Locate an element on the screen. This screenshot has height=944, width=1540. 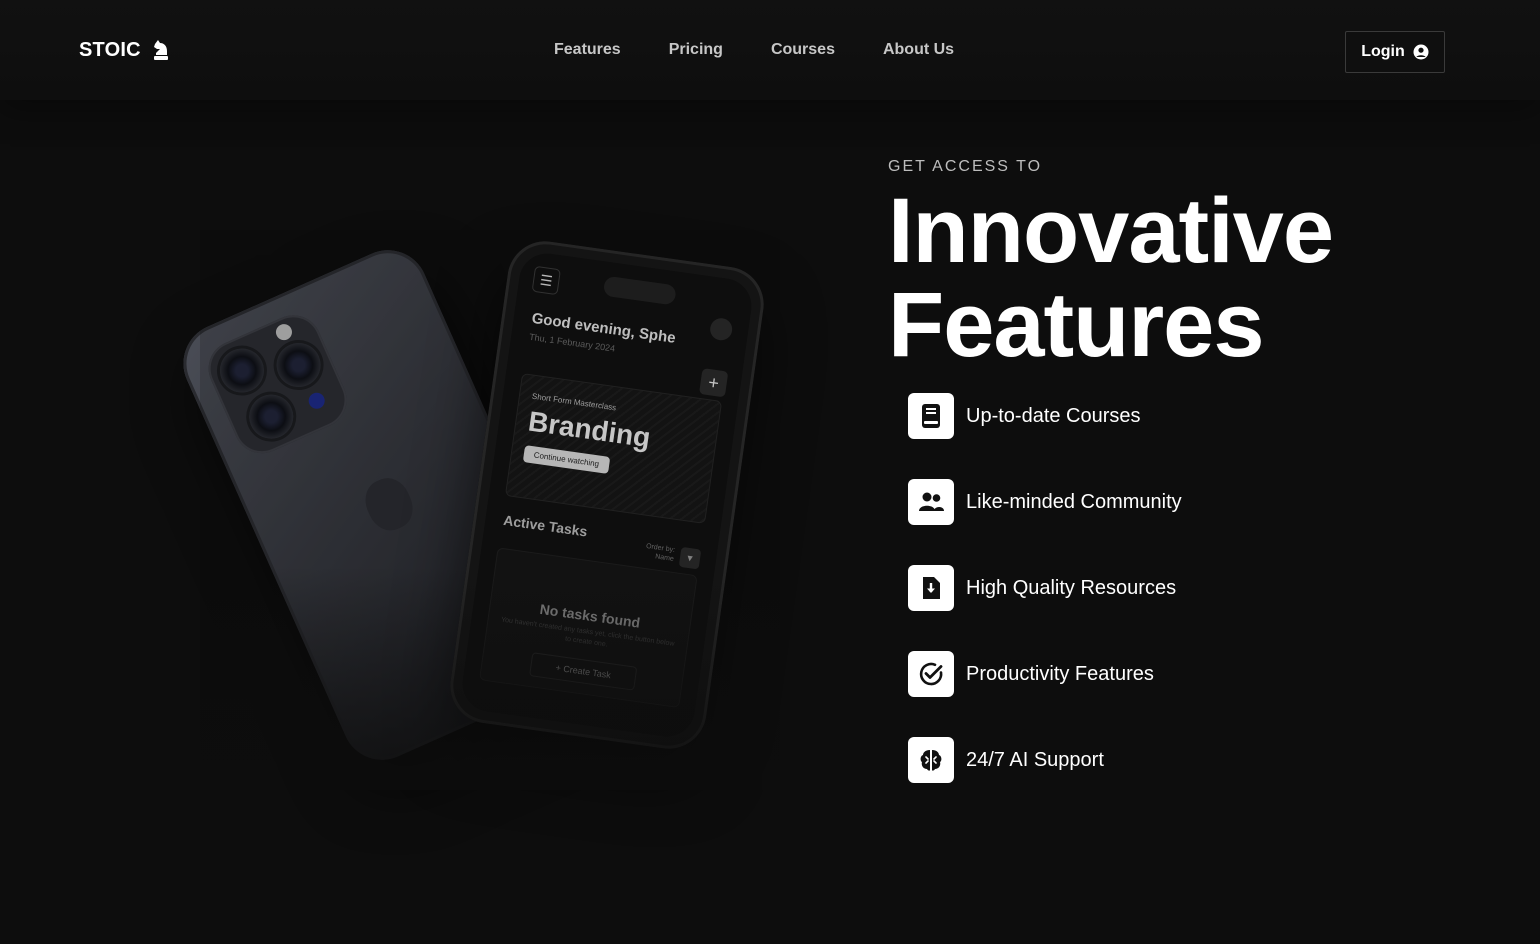
lidar-sensor is located at coordinates (317, 401).